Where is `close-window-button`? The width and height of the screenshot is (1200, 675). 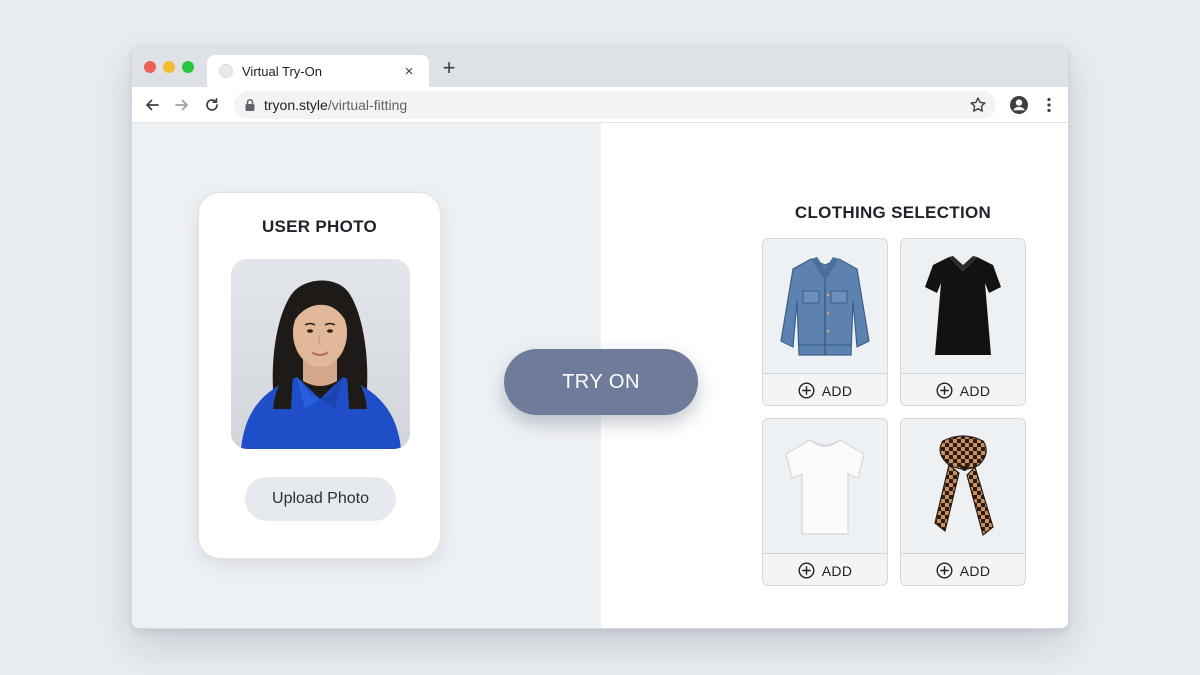
close-window-button is located at coordinates (150, 67).